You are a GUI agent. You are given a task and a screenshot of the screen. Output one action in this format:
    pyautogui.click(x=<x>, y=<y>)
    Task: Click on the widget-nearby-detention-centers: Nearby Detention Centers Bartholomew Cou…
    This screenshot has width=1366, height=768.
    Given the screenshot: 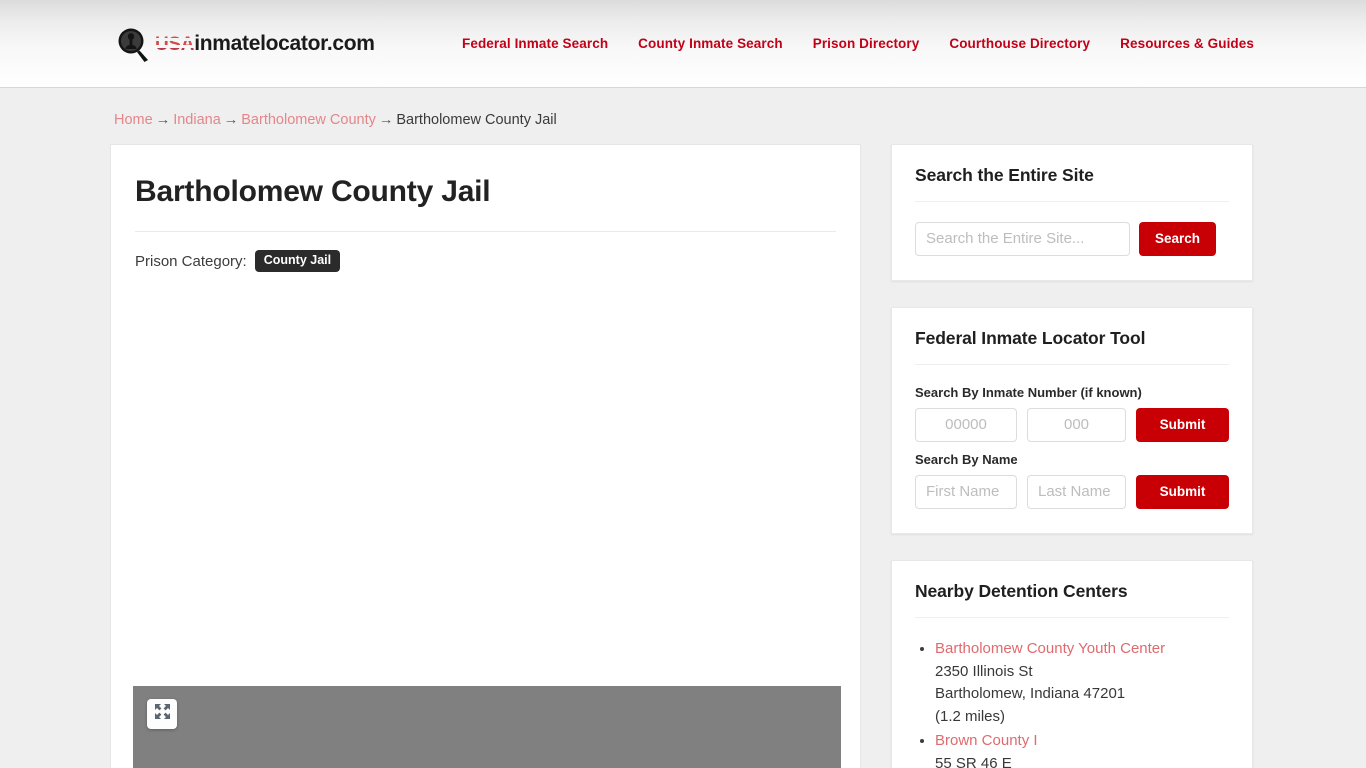 What is the action you would take?
    pyautogui.click(x=1072, y=663)
    